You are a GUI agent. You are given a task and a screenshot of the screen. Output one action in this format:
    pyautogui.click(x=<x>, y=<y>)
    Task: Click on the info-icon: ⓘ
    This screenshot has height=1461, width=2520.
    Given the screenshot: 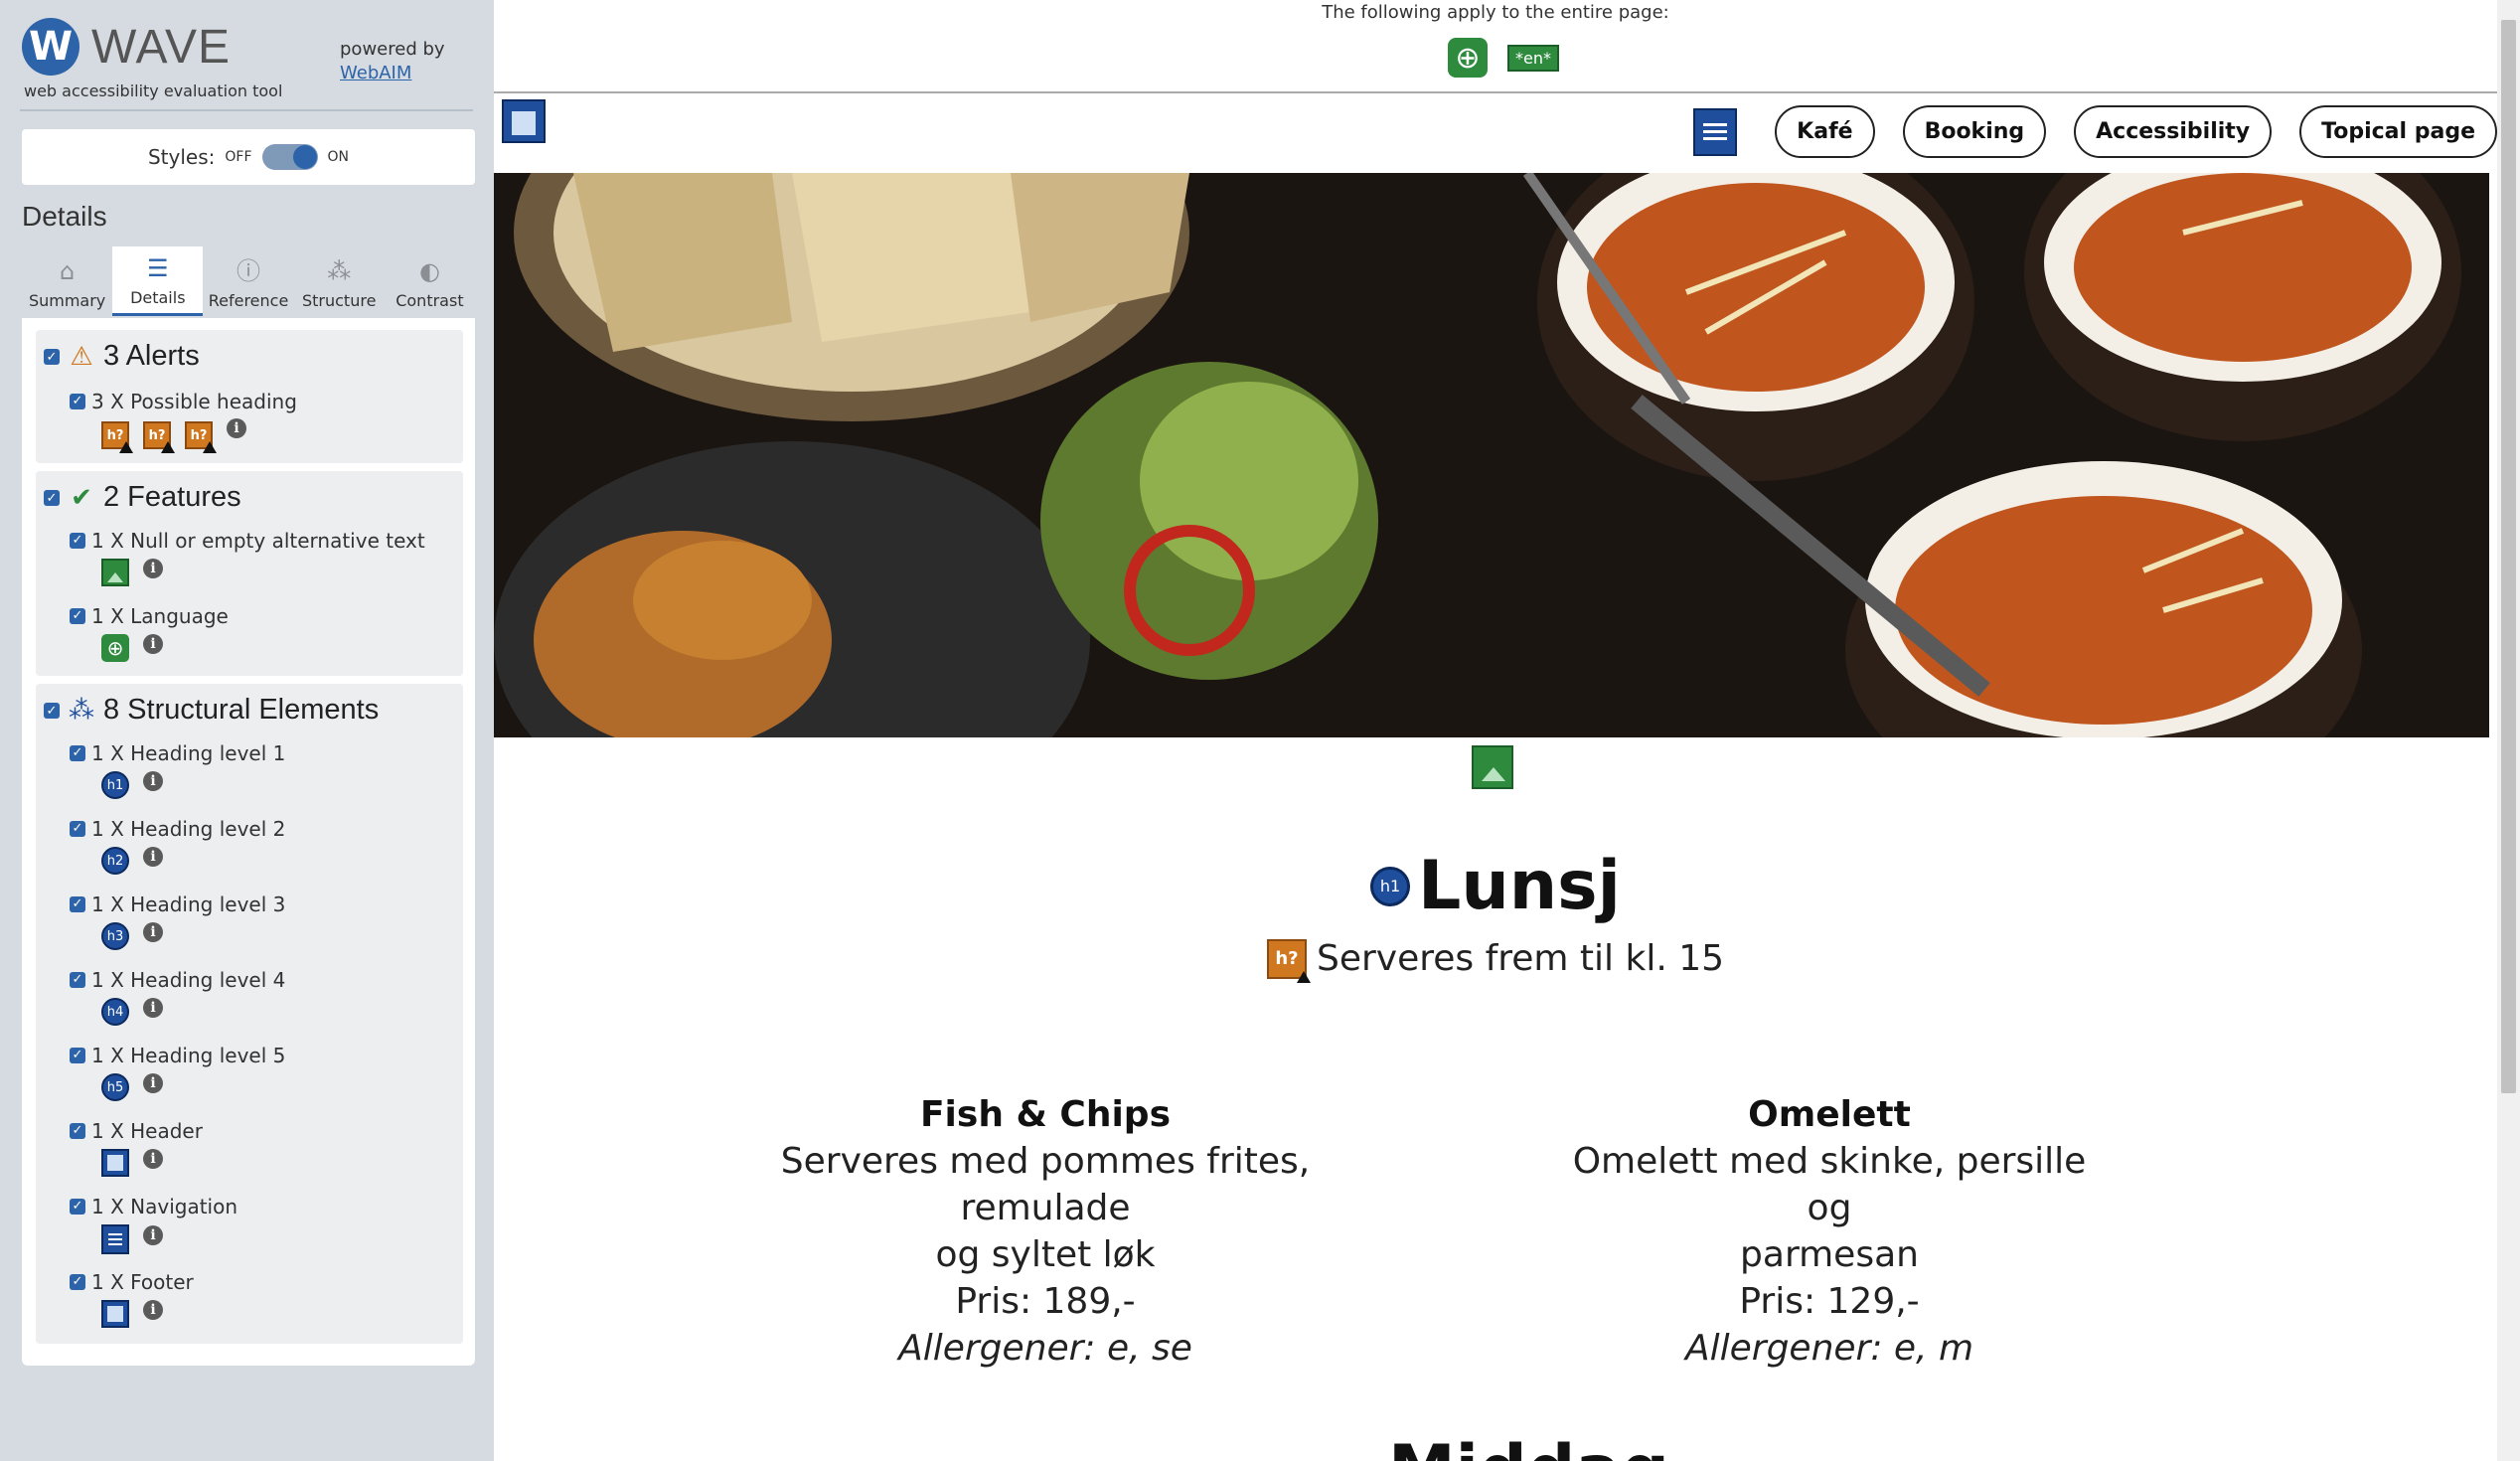 What is the action you would take?
    pyautogui.click(x=248, y=271)
    